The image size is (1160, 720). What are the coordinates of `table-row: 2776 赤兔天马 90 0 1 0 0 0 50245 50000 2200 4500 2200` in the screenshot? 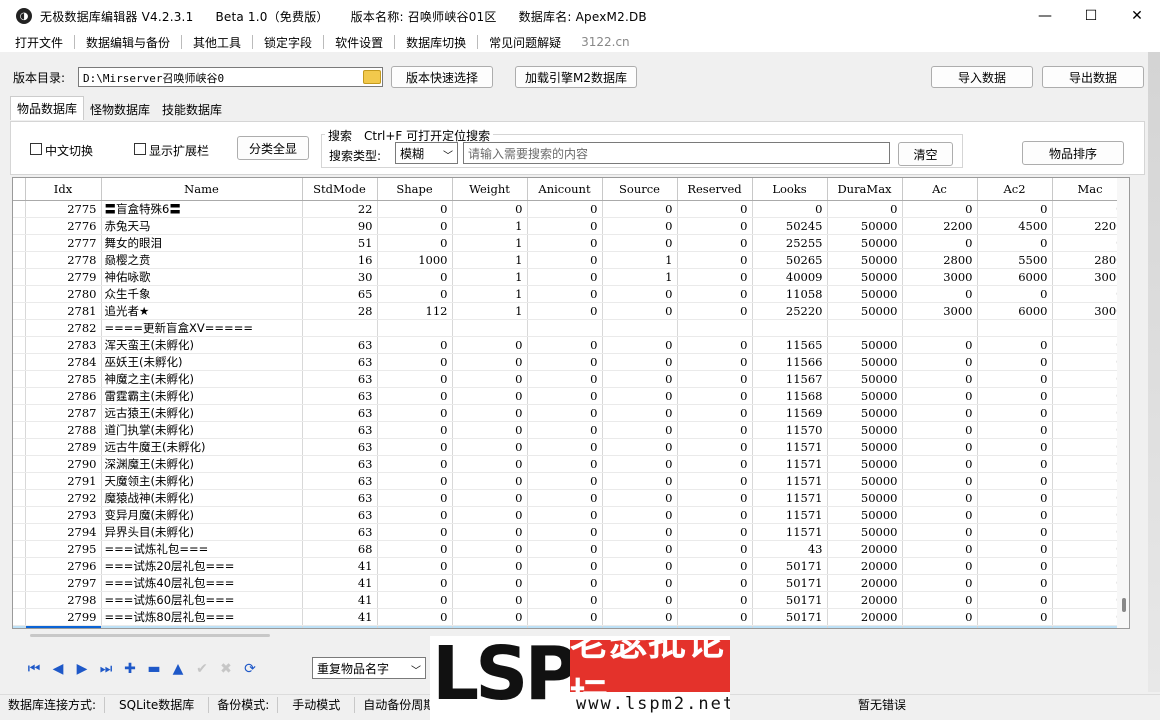 It's located at (571, 226).